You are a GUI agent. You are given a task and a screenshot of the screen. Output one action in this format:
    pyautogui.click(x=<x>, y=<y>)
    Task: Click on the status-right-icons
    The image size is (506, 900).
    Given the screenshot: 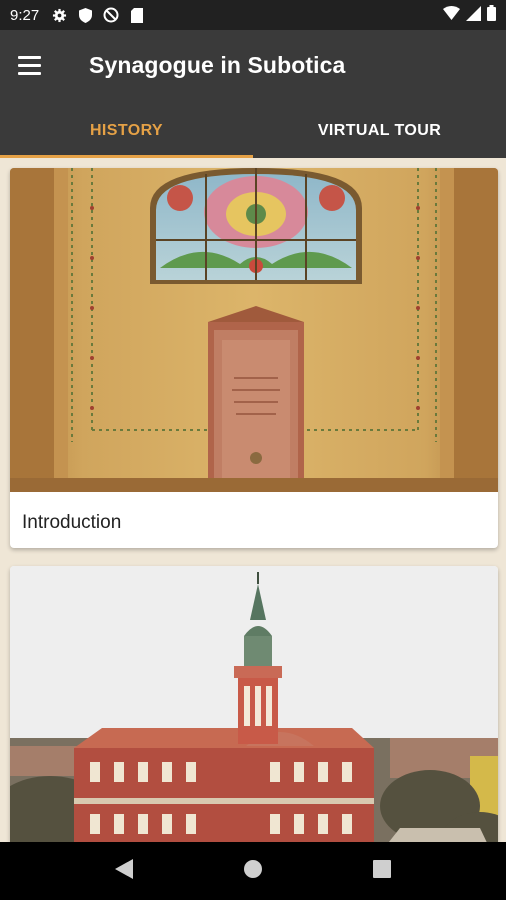 What is the action you would take?
    pyautogui.click(x=469, y=15)
    